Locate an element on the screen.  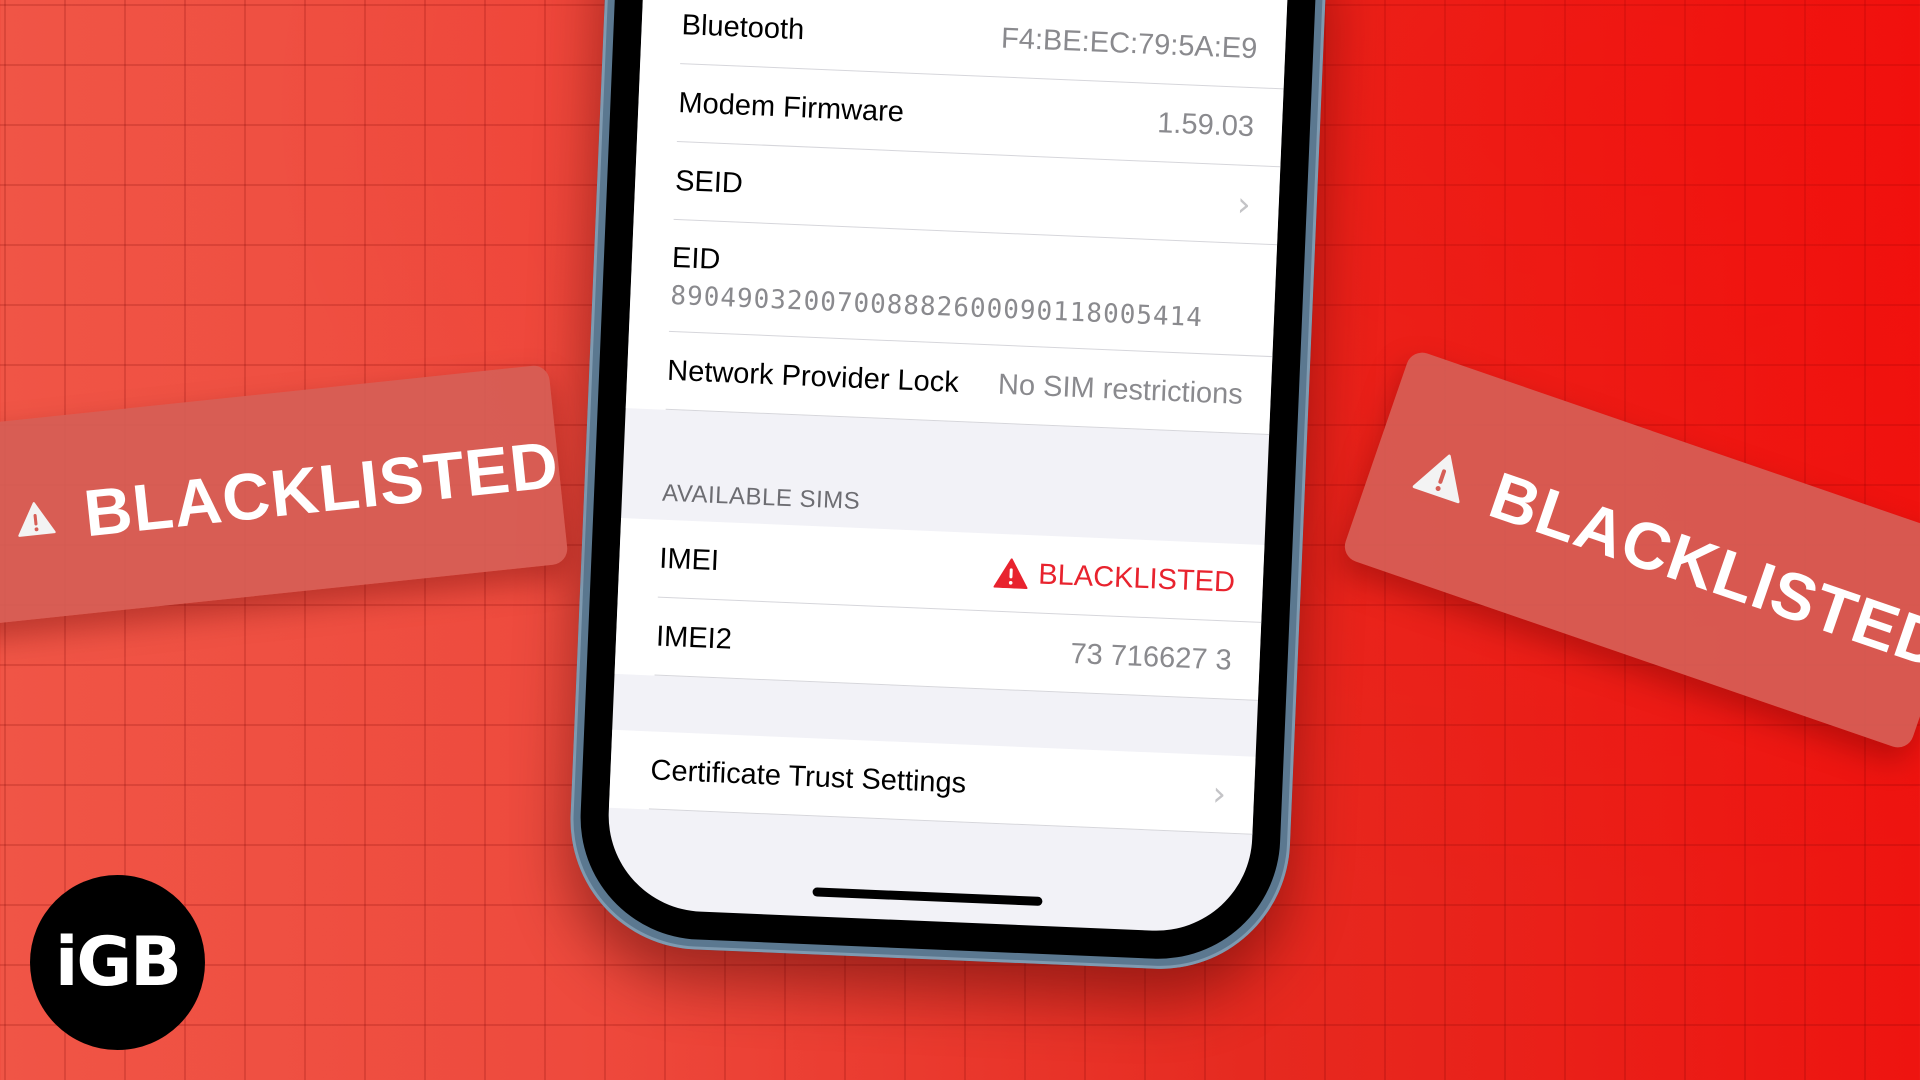
modem-firmware-label: Modem Firmware is located at coordinates (791, 107).